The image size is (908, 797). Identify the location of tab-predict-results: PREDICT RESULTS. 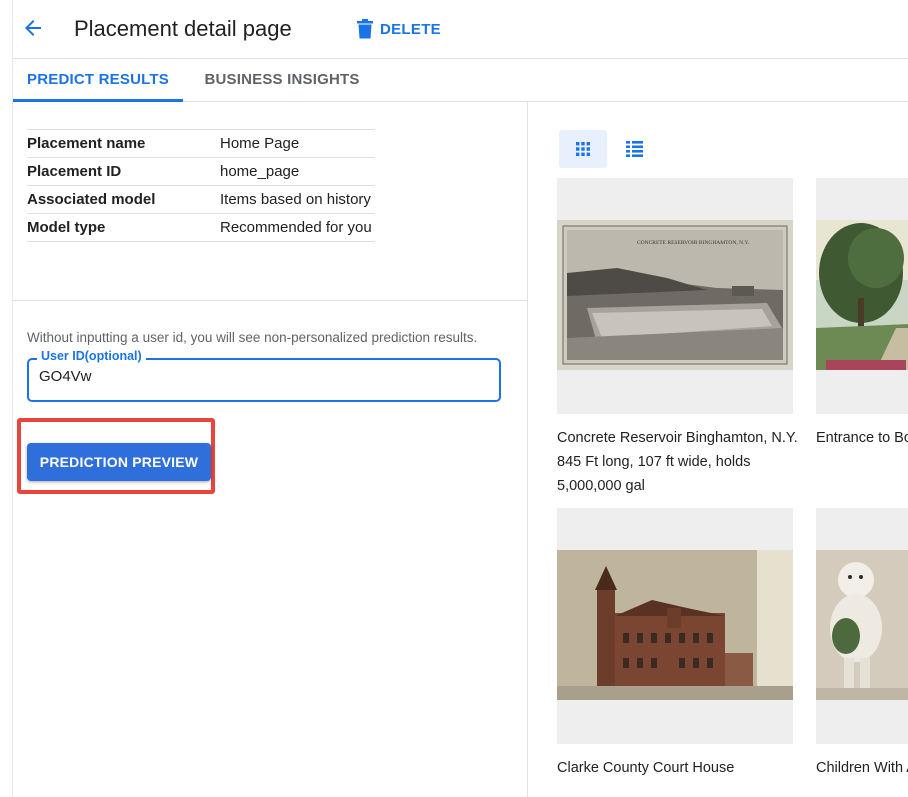
(98, 80).